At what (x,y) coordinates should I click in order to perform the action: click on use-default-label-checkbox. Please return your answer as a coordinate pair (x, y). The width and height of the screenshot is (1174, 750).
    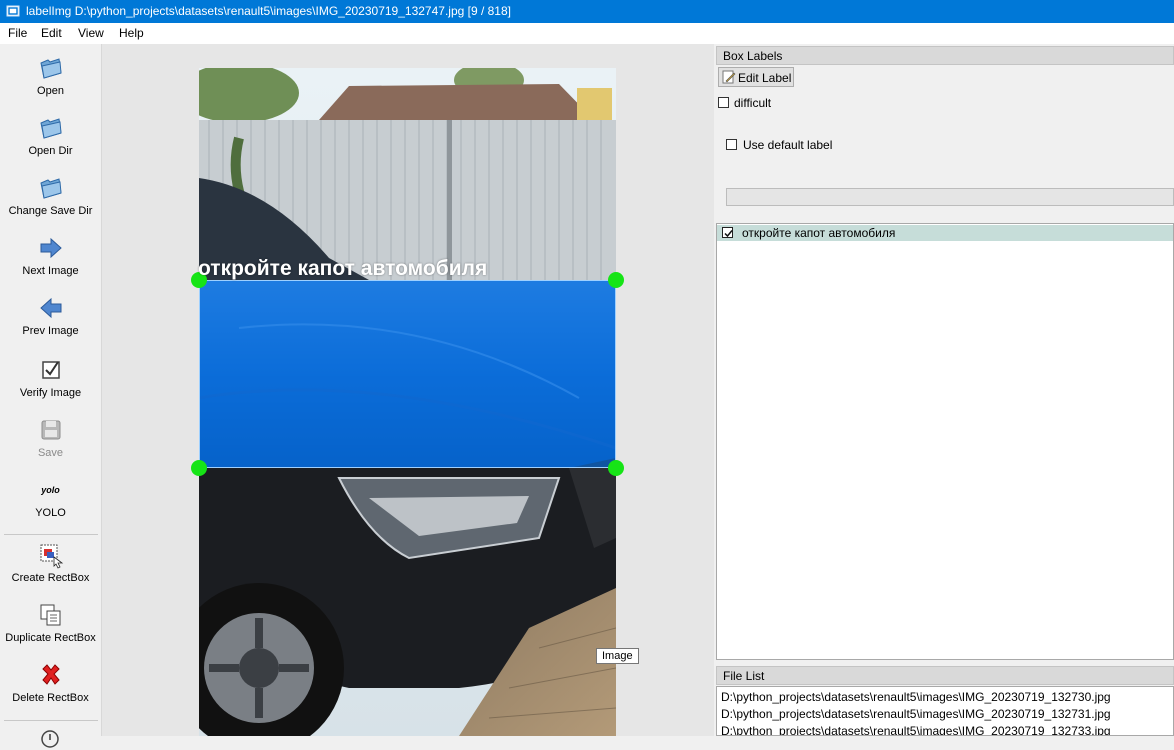
    Looking at the image, I should click on (731, 144).